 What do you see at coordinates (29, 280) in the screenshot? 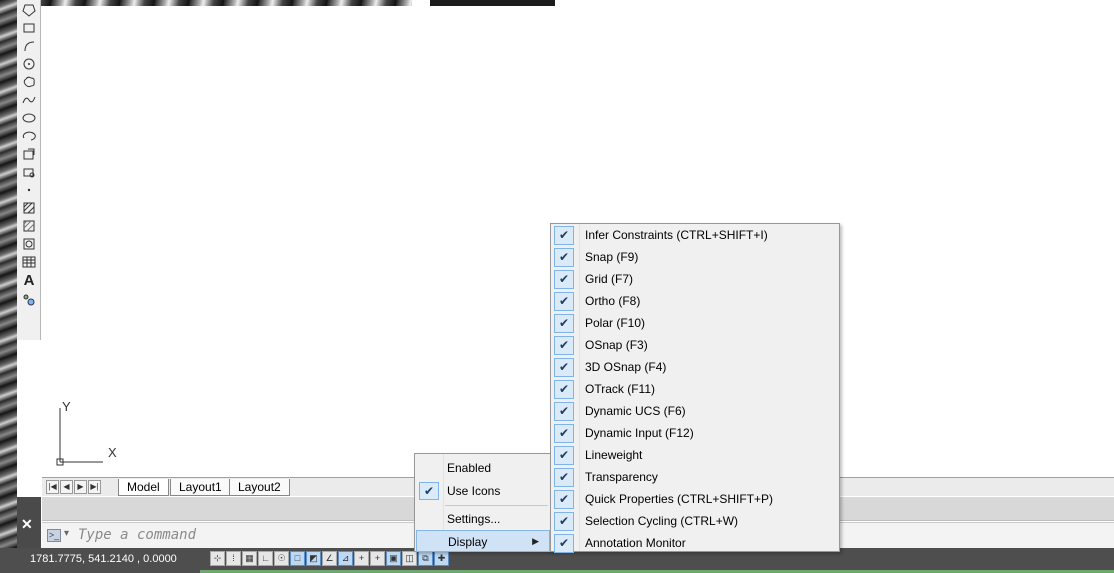
I see `multiline-text-icon: A` at bounding box center [29, 280].